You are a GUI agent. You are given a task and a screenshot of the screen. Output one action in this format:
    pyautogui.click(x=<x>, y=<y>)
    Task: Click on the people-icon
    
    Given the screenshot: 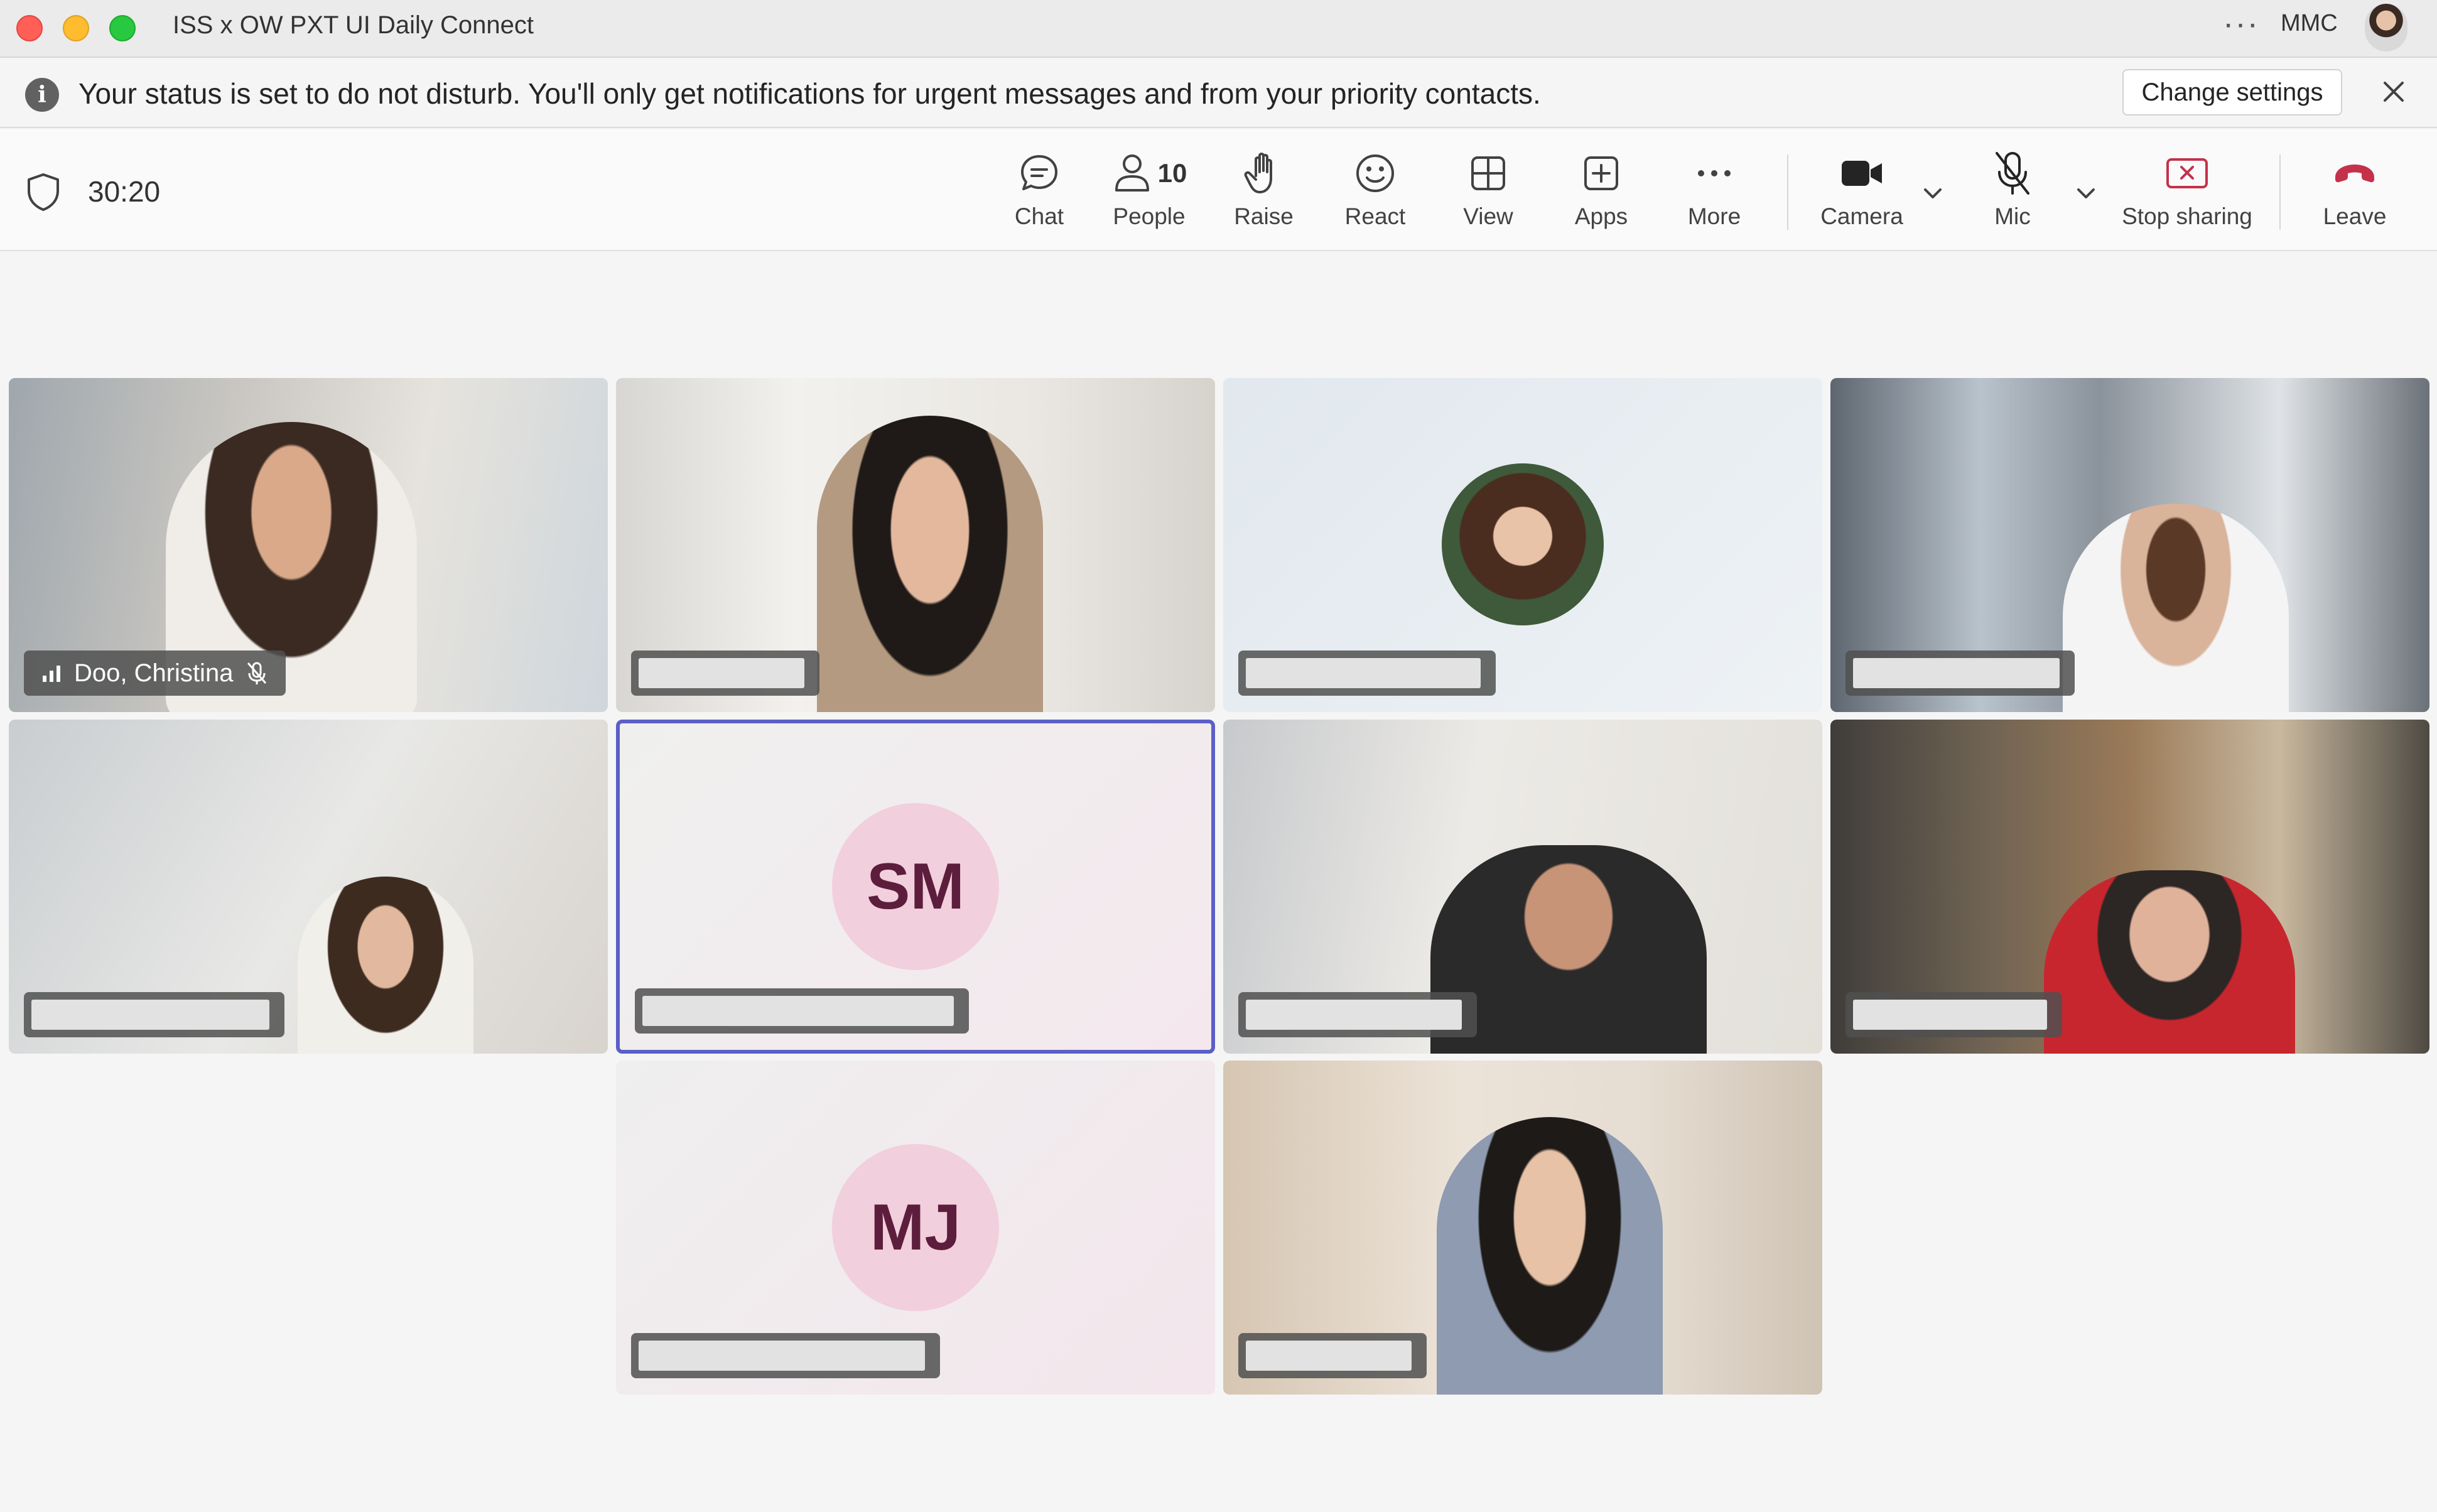 What is the action you would take?
    pyautogui.click(x=1132, y=173)
    